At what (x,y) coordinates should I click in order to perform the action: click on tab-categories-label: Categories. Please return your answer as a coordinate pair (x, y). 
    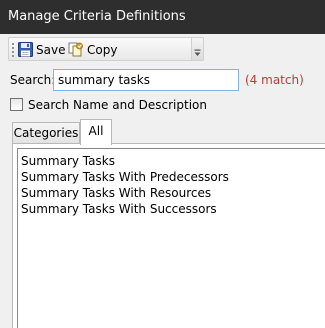
    Looking at the image, I should click on (46, 133).